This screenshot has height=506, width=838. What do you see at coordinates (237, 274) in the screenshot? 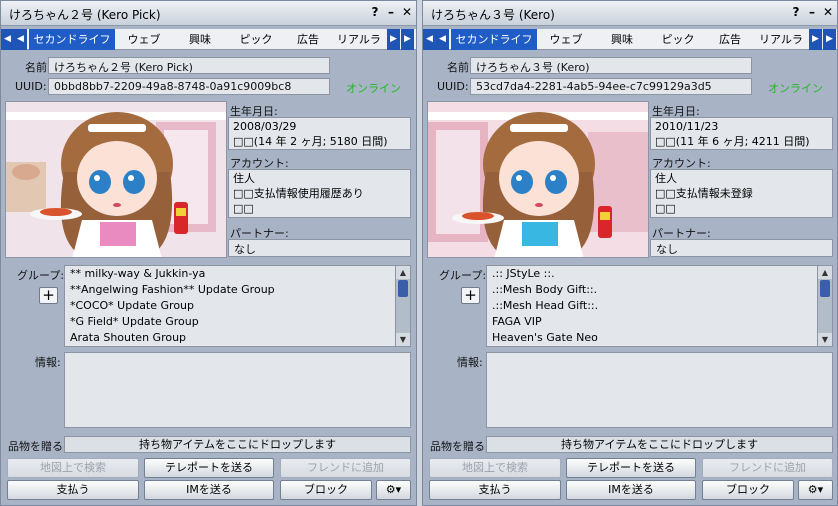
I see `list-item: ** milky-way & Jukkin-ya` at bounding box center [237, 274].